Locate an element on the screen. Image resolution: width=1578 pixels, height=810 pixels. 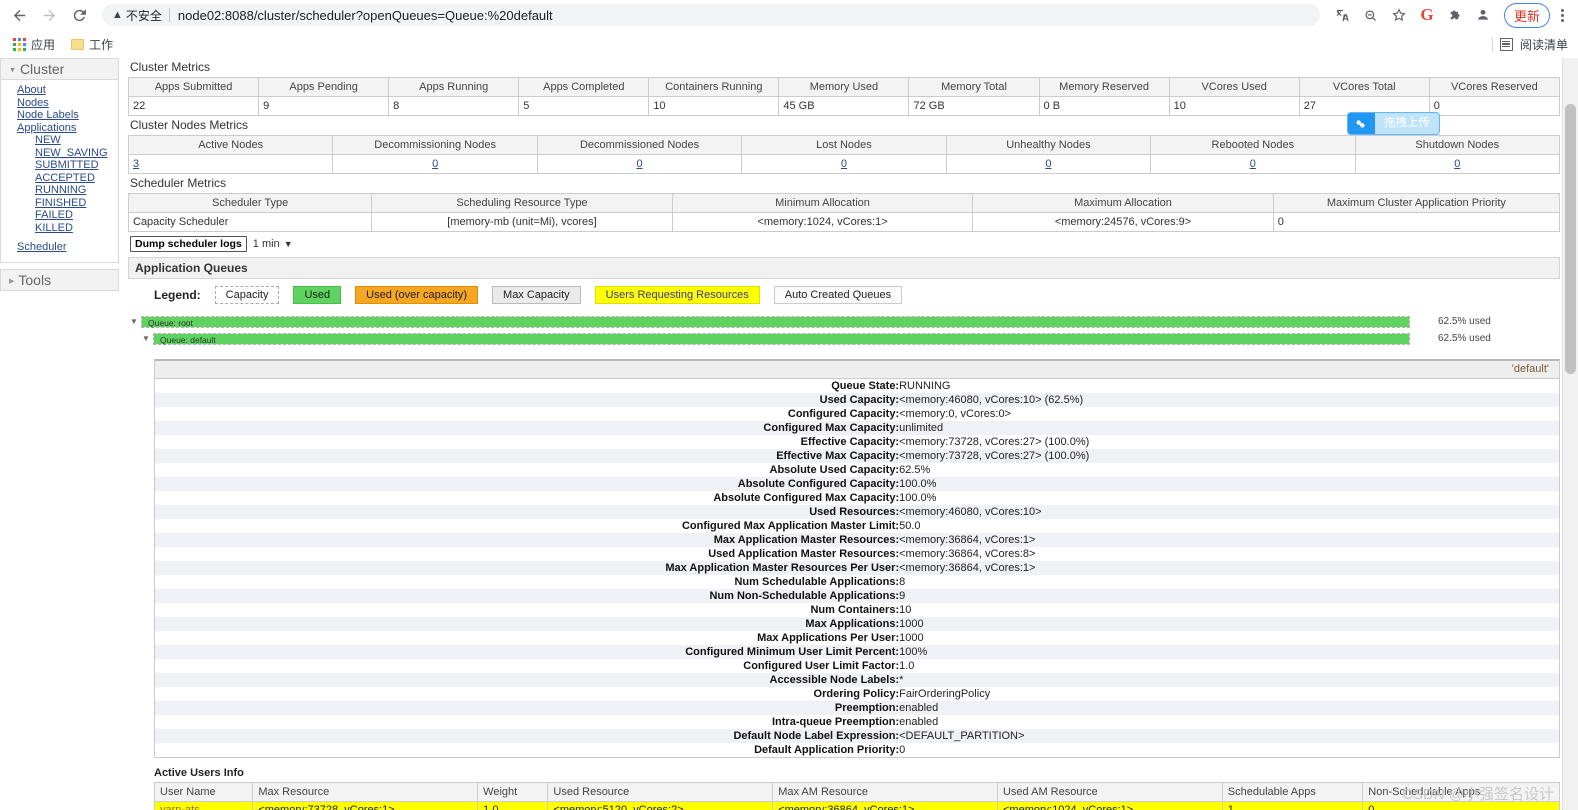
scrollbar-thumb is located at coordinates (1570, 239).